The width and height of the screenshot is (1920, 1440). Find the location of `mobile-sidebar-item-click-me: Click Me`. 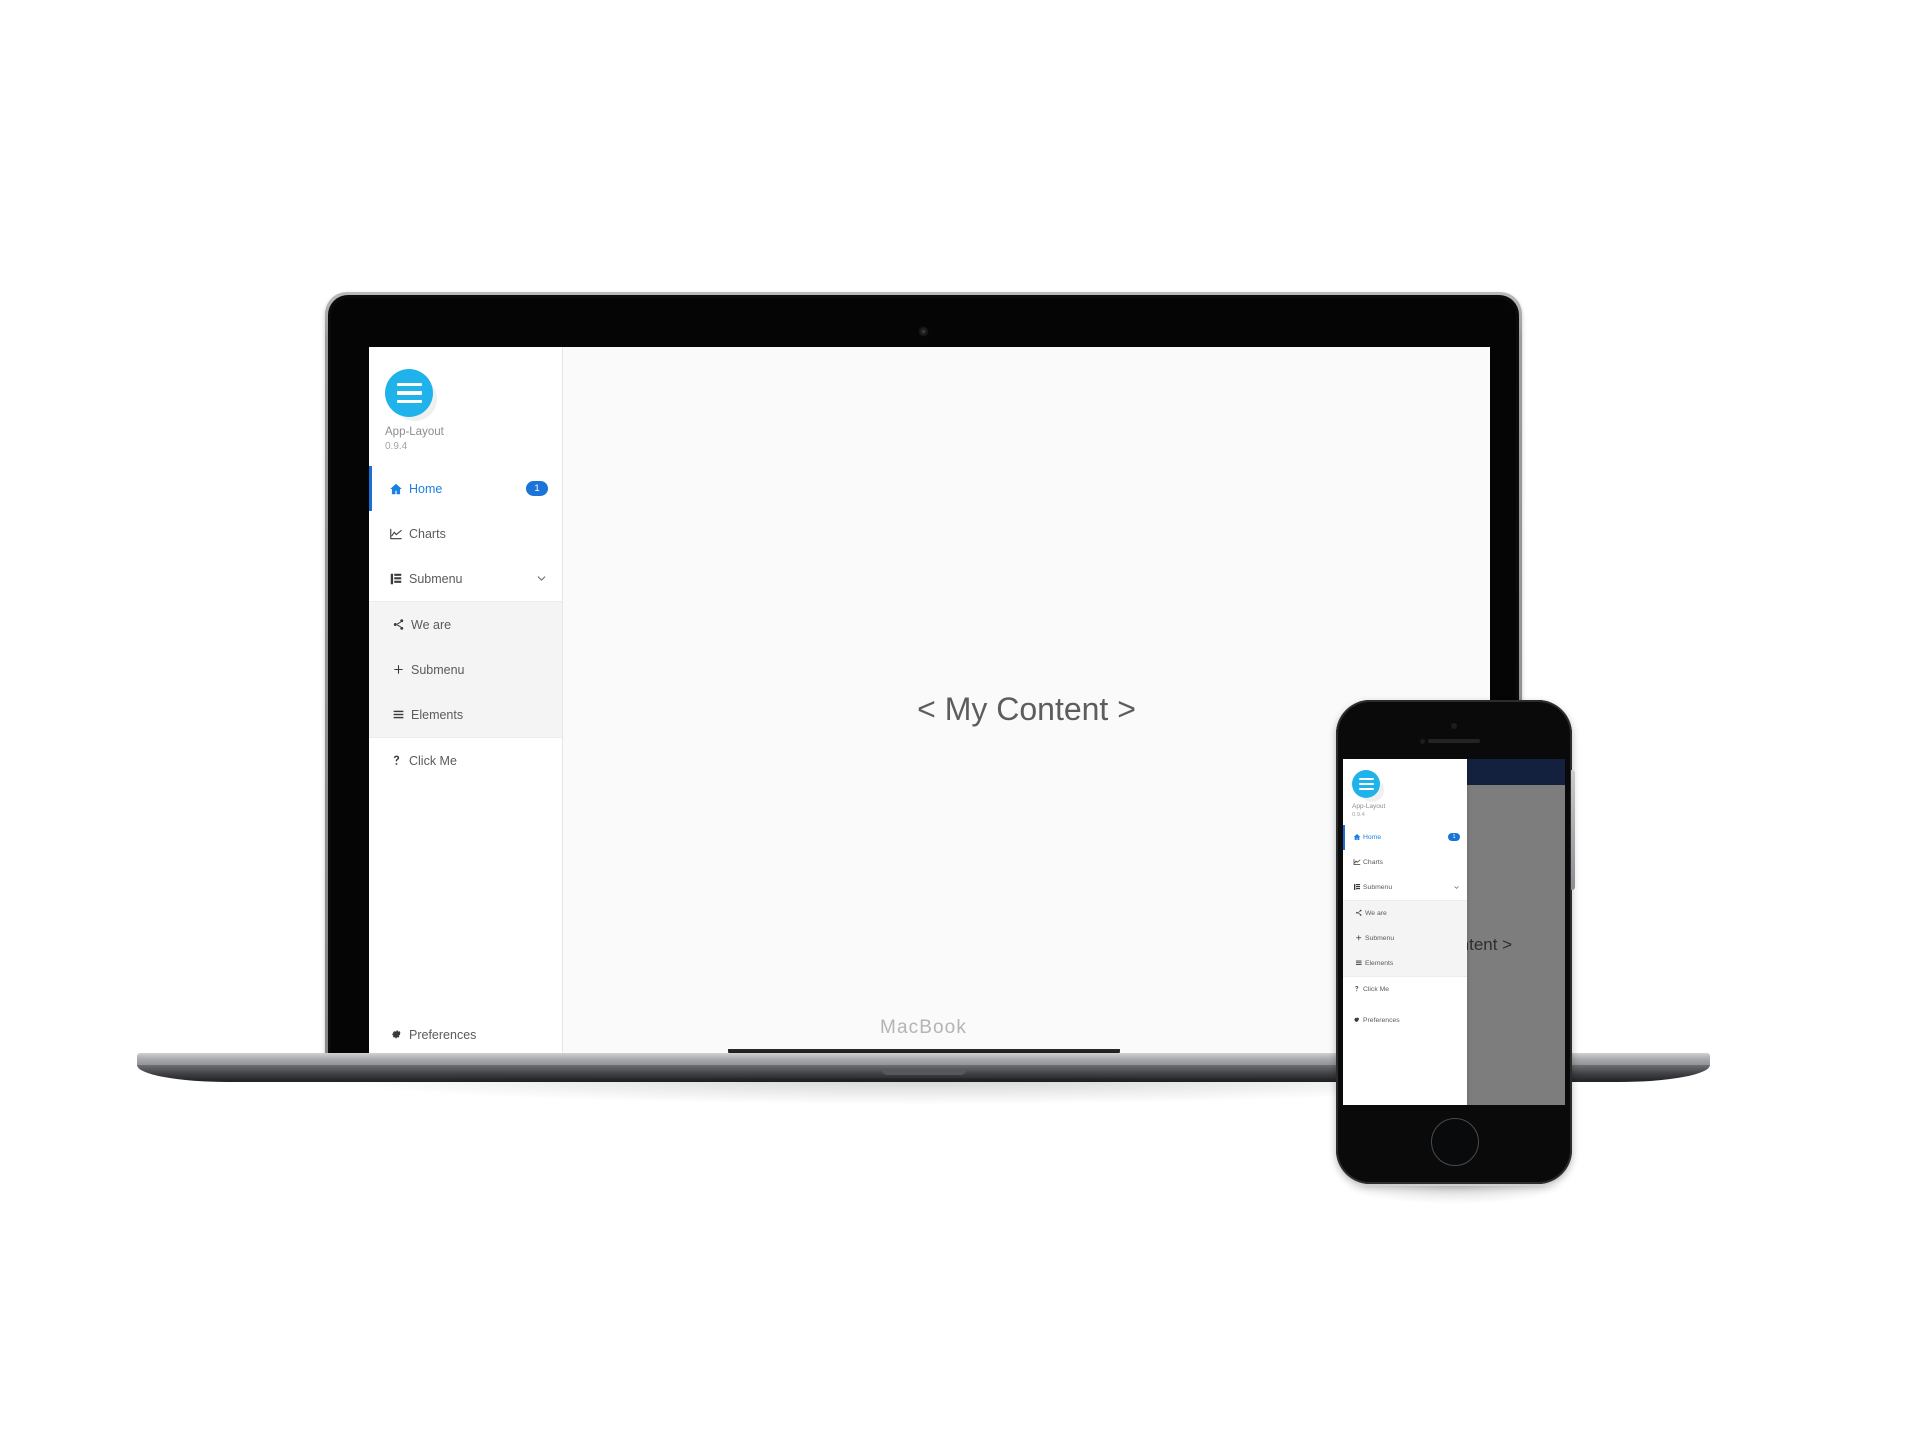

mobile-sidebar-item-click-me: Click Me is located at coordinates (1405, 989).